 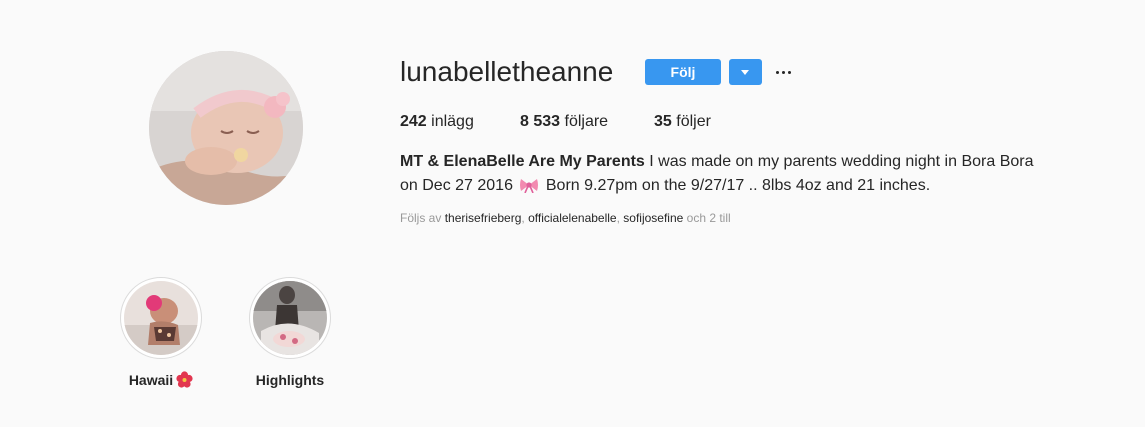 What do you see at coordinates (184, 381) in the screenshot?
I see `hibiscus-icon` at bounding box center [184, 381].